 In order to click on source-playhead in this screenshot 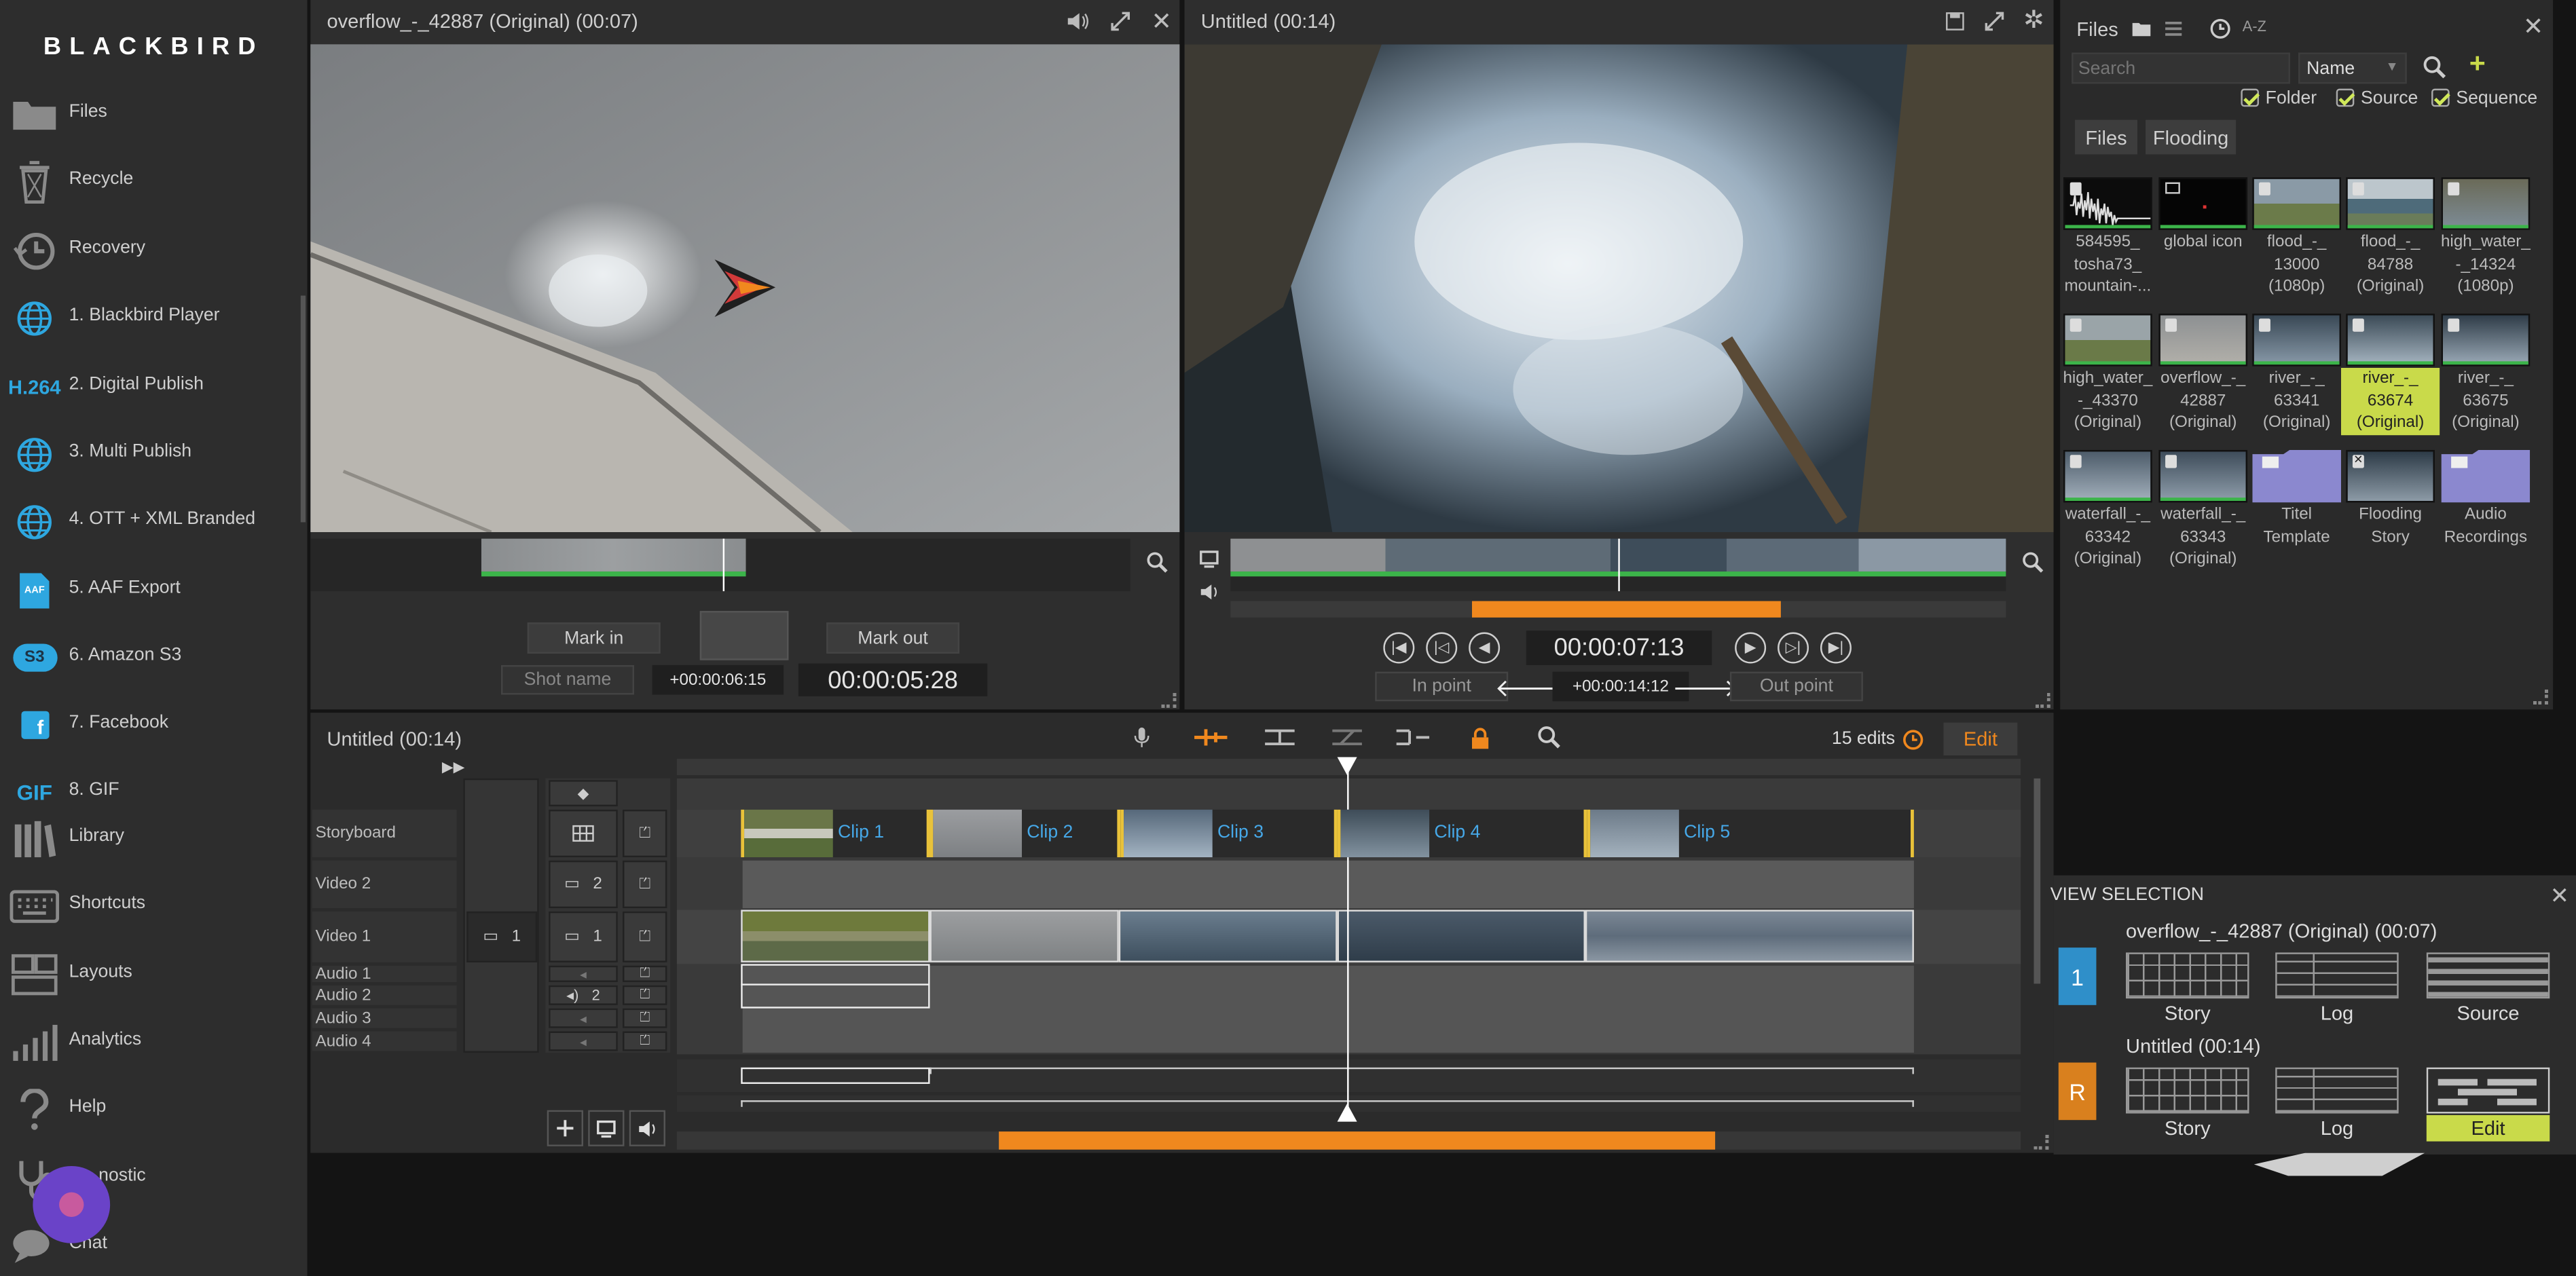, I will do `click(723, 565)`.